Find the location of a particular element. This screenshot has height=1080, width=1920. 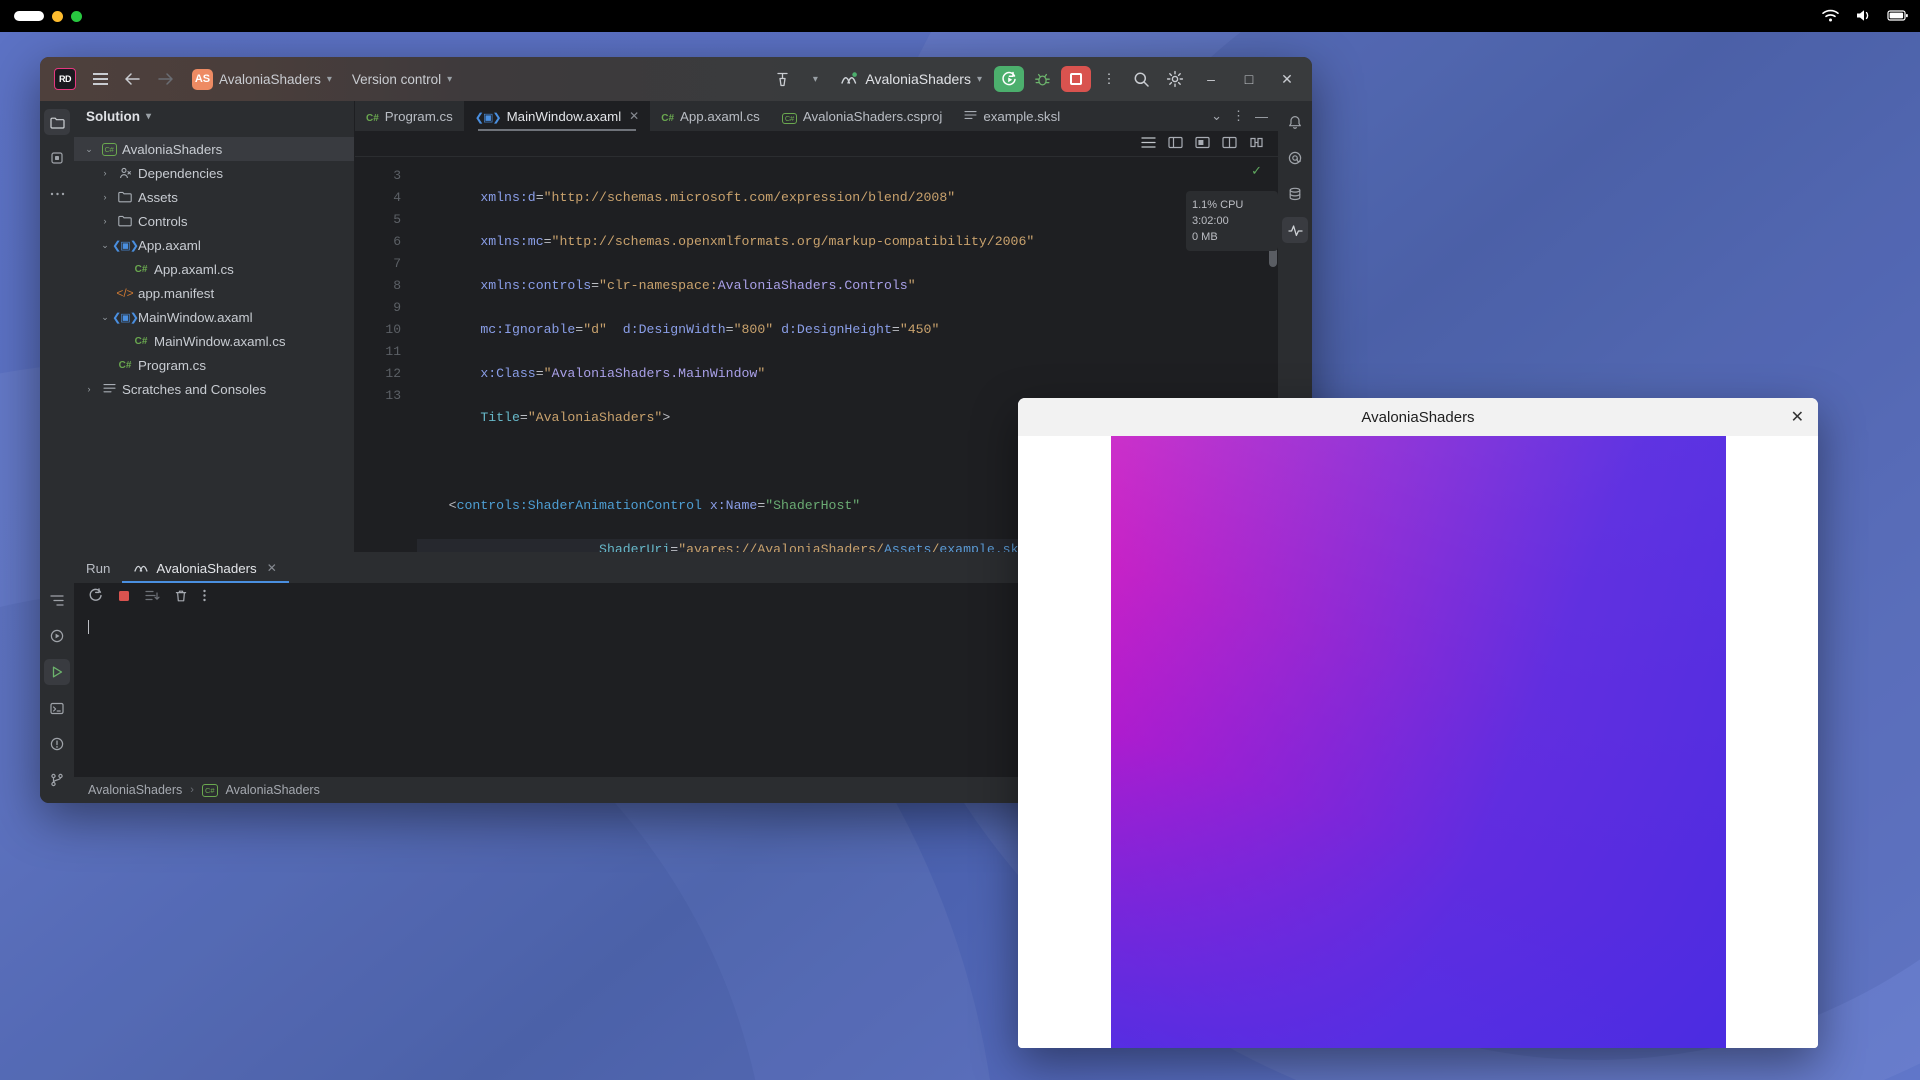

solution-tree-item: ⌄ ❮▣❯ App.axaml is located at coordinates (214, 245).